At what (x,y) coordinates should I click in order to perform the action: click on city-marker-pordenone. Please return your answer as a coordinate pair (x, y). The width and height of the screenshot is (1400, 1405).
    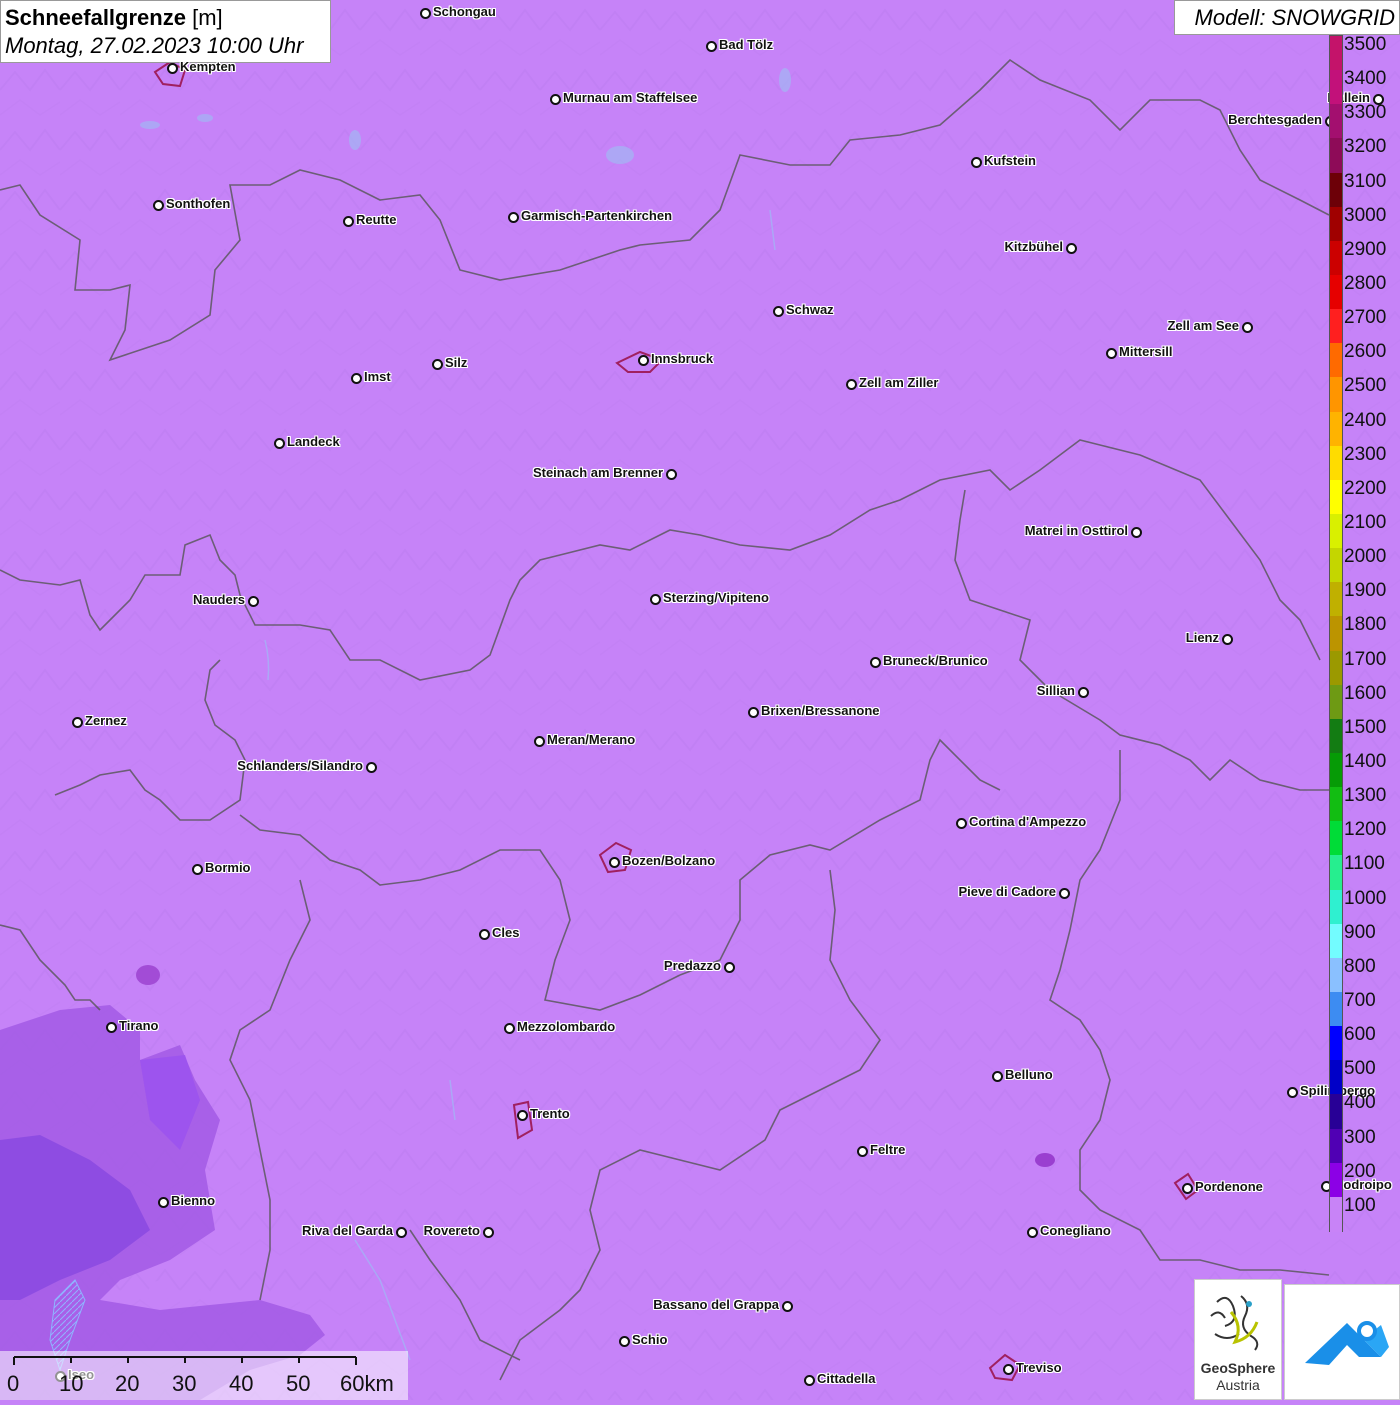
    Looking at the image, I should click on (1187, 1188).